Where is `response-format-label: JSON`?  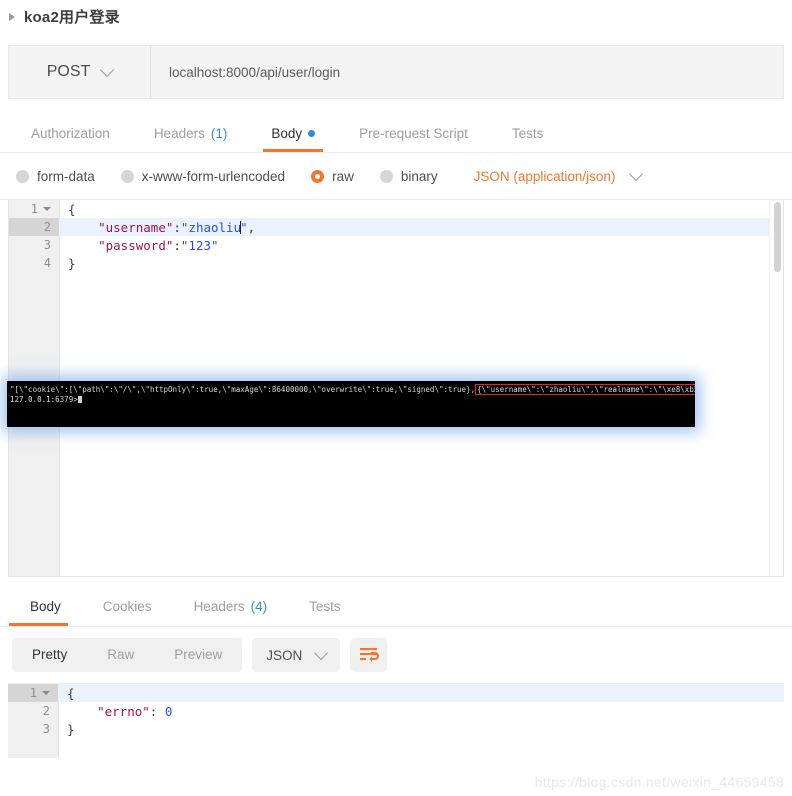
response-format-label: JSON is located at coordinates (284, 655).